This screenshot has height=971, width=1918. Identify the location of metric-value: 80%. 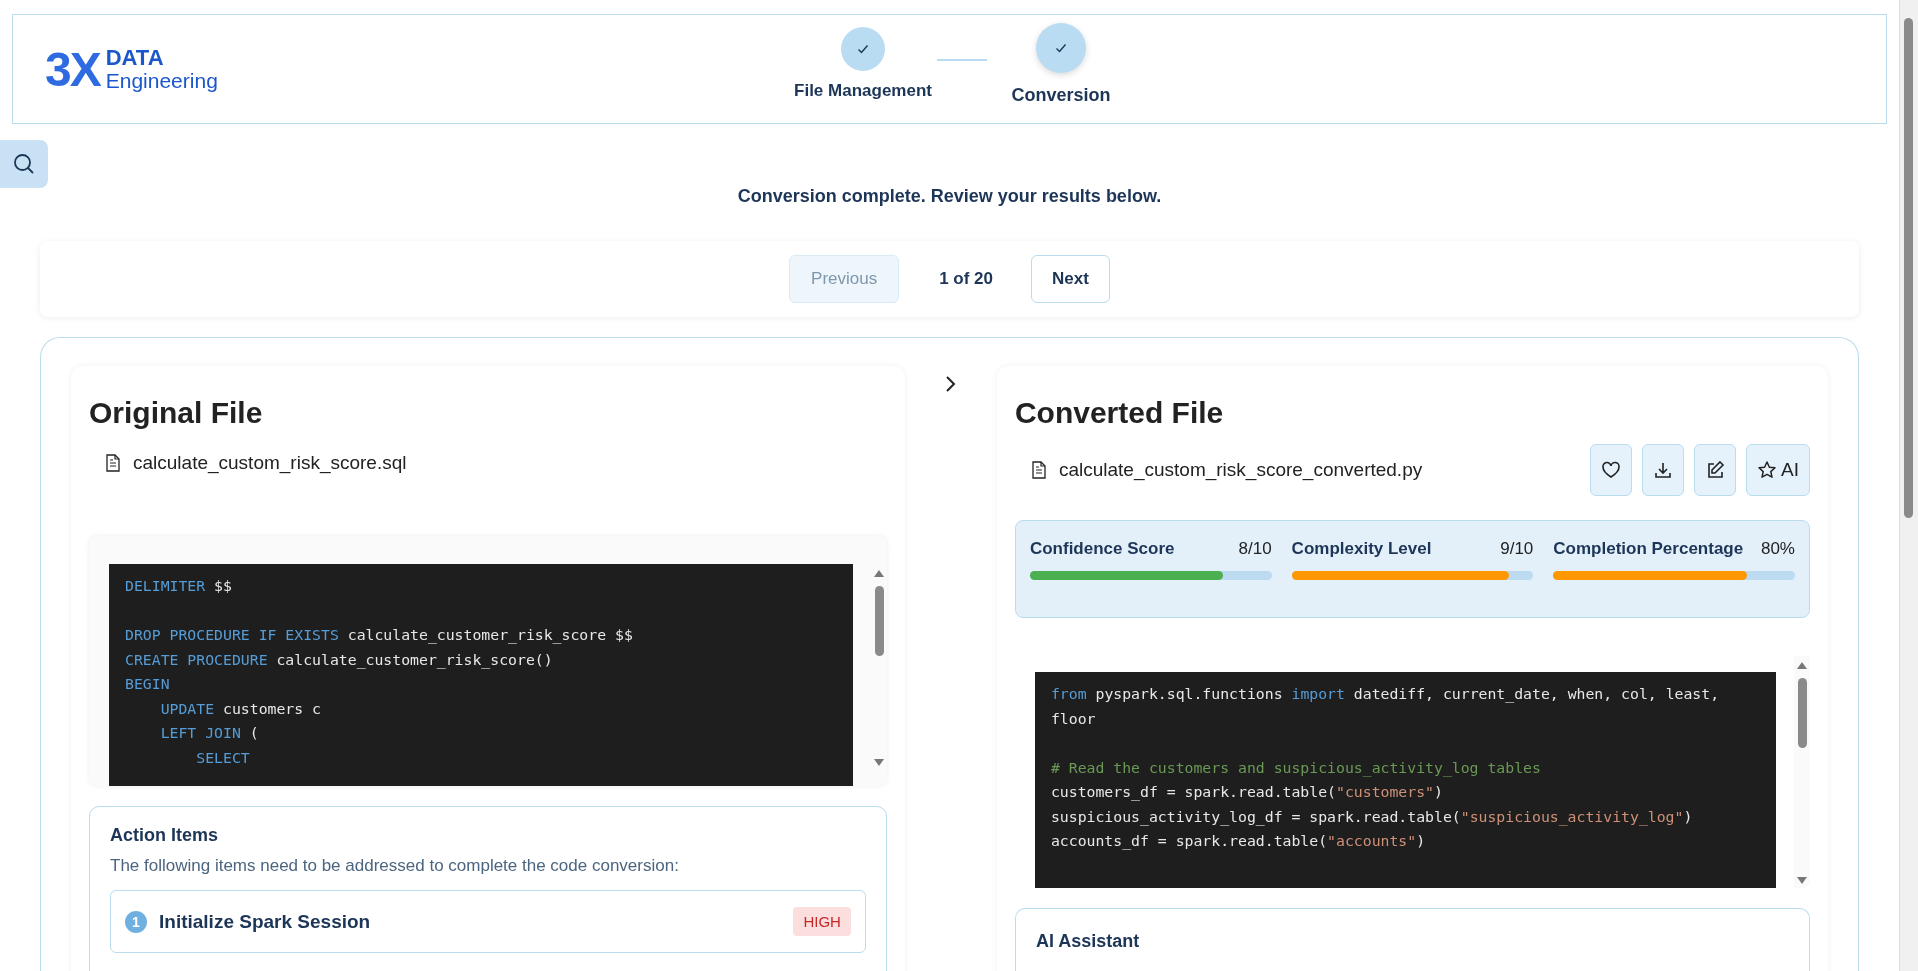
(1777, 549).